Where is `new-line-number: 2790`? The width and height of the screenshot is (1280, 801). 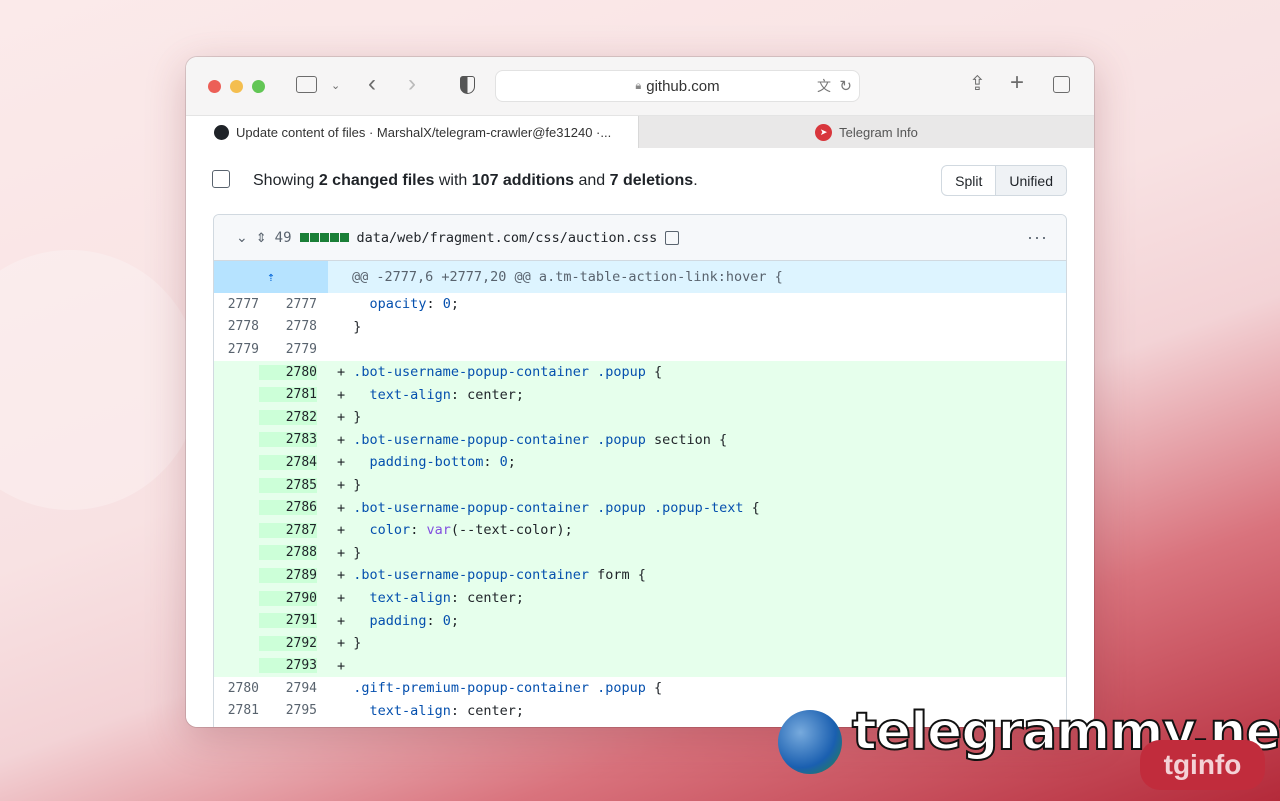 new-line-number: 2790 is located at coordinates (288, 598).